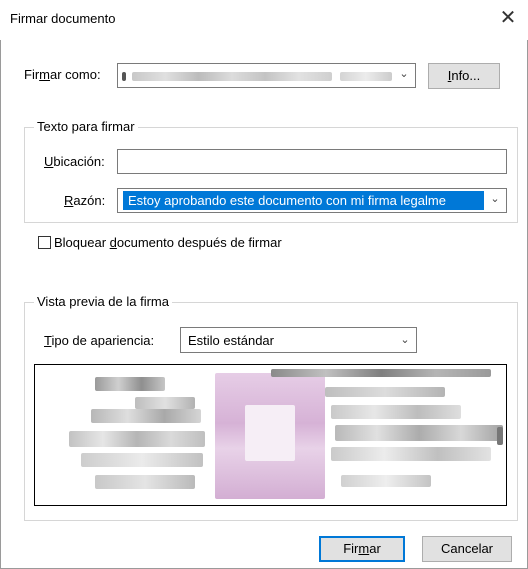  Describe the element at coordinates (63, 18) in the screenshot. I see `window-title: Firmar documento` at that location.